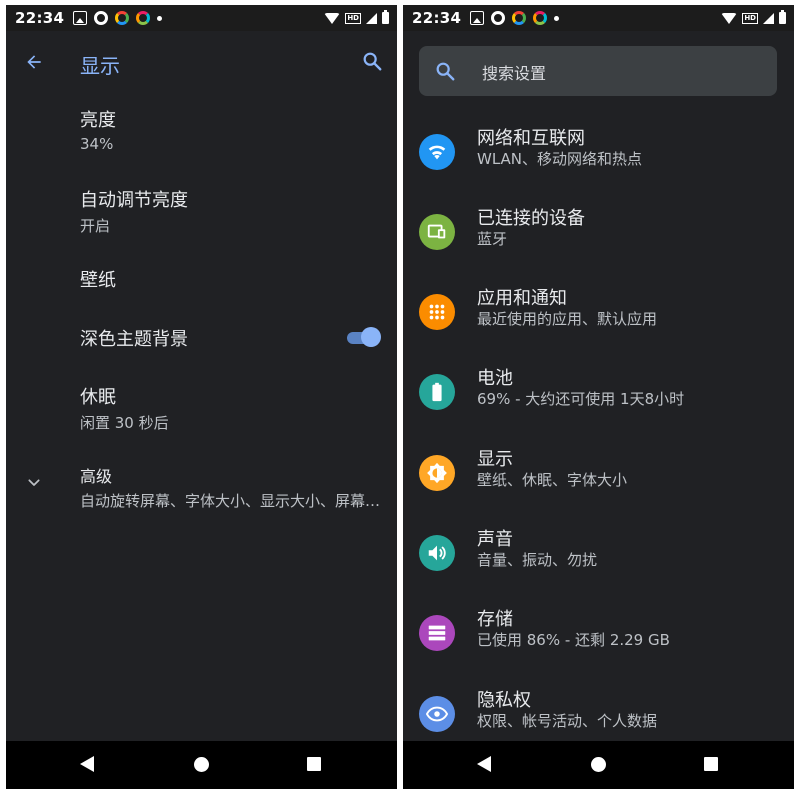 The height and width of the screenshot is (794, 800). What do you see at coordinates (531, 138) in the screenshot?
I see `category-title: 网络和互联网` at bounding box center [531, 138].